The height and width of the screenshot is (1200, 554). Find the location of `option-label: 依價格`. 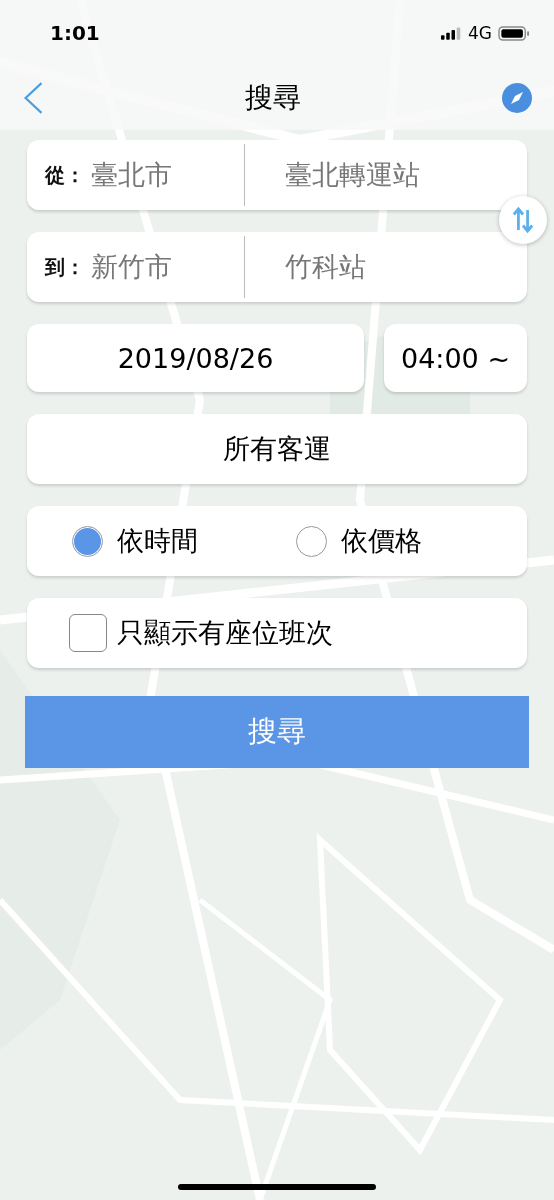

option-label: 依價格 is located at coordinates (381, 541).